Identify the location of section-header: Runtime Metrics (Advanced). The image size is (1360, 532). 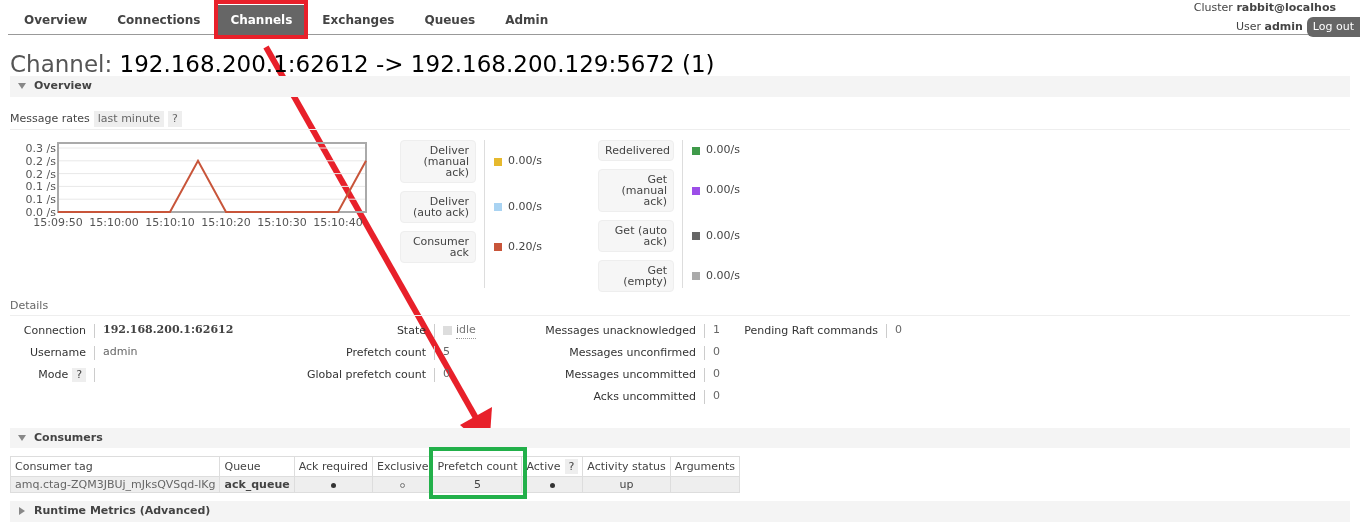
(680, 511).